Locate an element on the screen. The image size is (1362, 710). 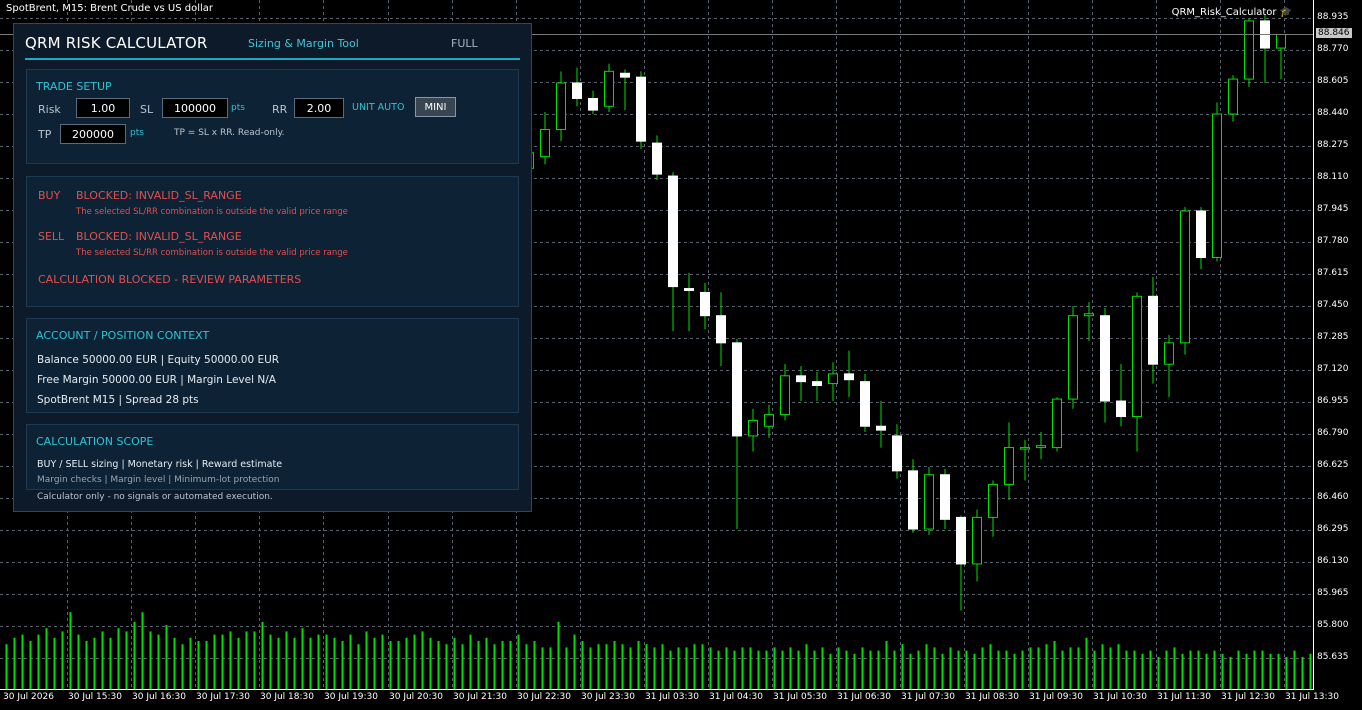
price-tick-label: 88.440 is located at coordinates (1333, 113).